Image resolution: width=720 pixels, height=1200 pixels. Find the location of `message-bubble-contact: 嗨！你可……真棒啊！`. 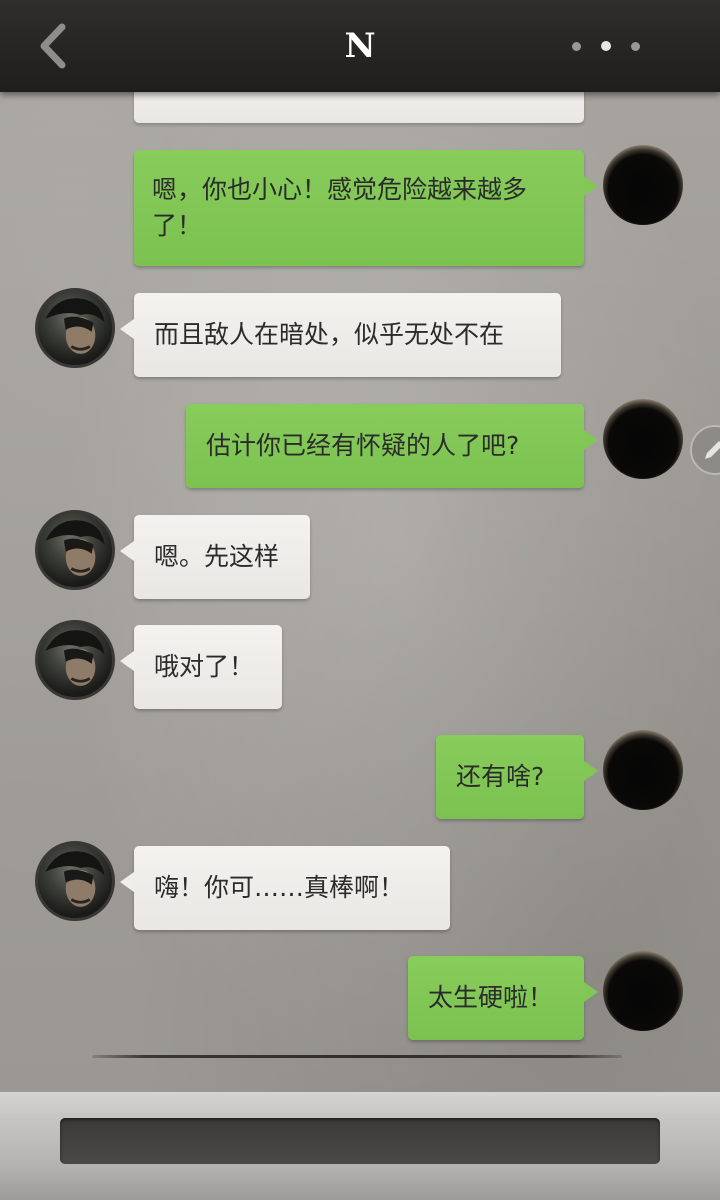

message-bubble-contact: 嗨！你可……真棒啊！ is located at coordinates (285, 888).